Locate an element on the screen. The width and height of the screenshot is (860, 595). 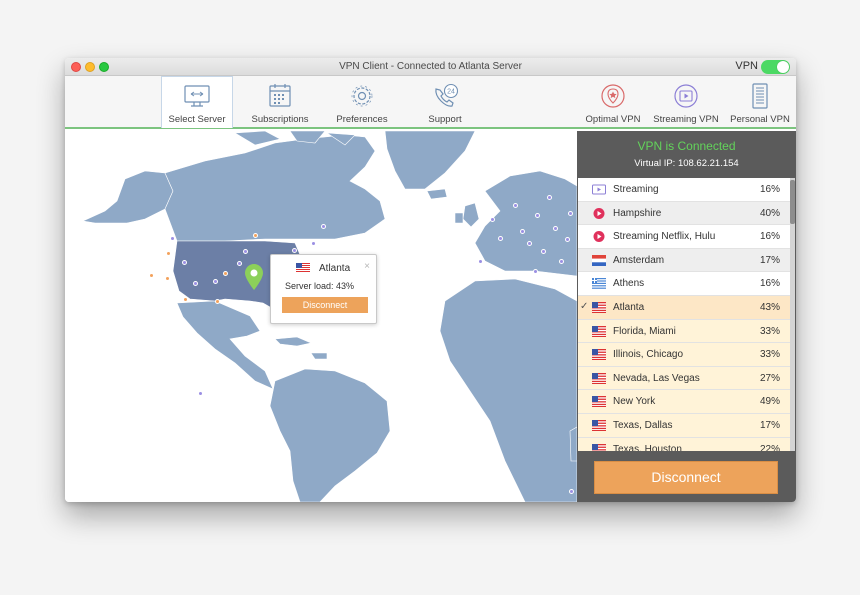
scrollbar-thumb is located at coordinates (792, 202).